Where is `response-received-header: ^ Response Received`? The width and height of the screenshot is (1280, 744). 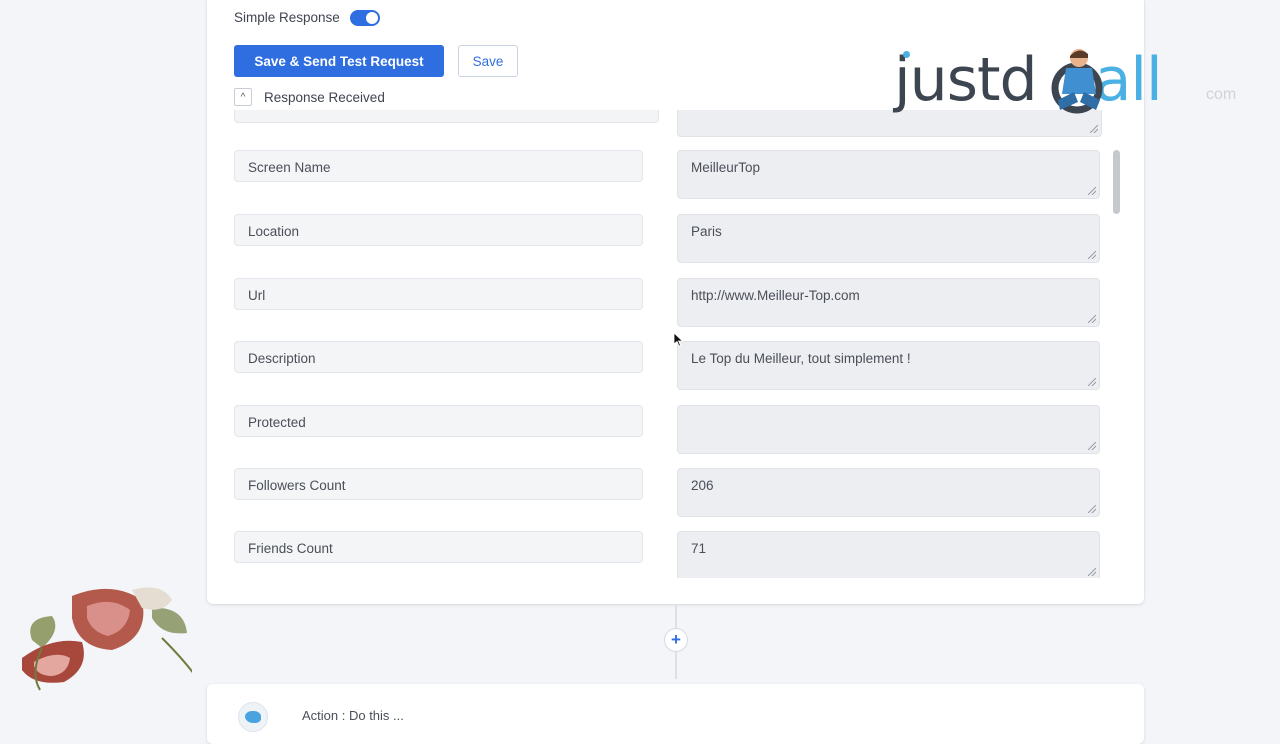 response-received-header: ^ Response Received is located at coordinates (309, 97).